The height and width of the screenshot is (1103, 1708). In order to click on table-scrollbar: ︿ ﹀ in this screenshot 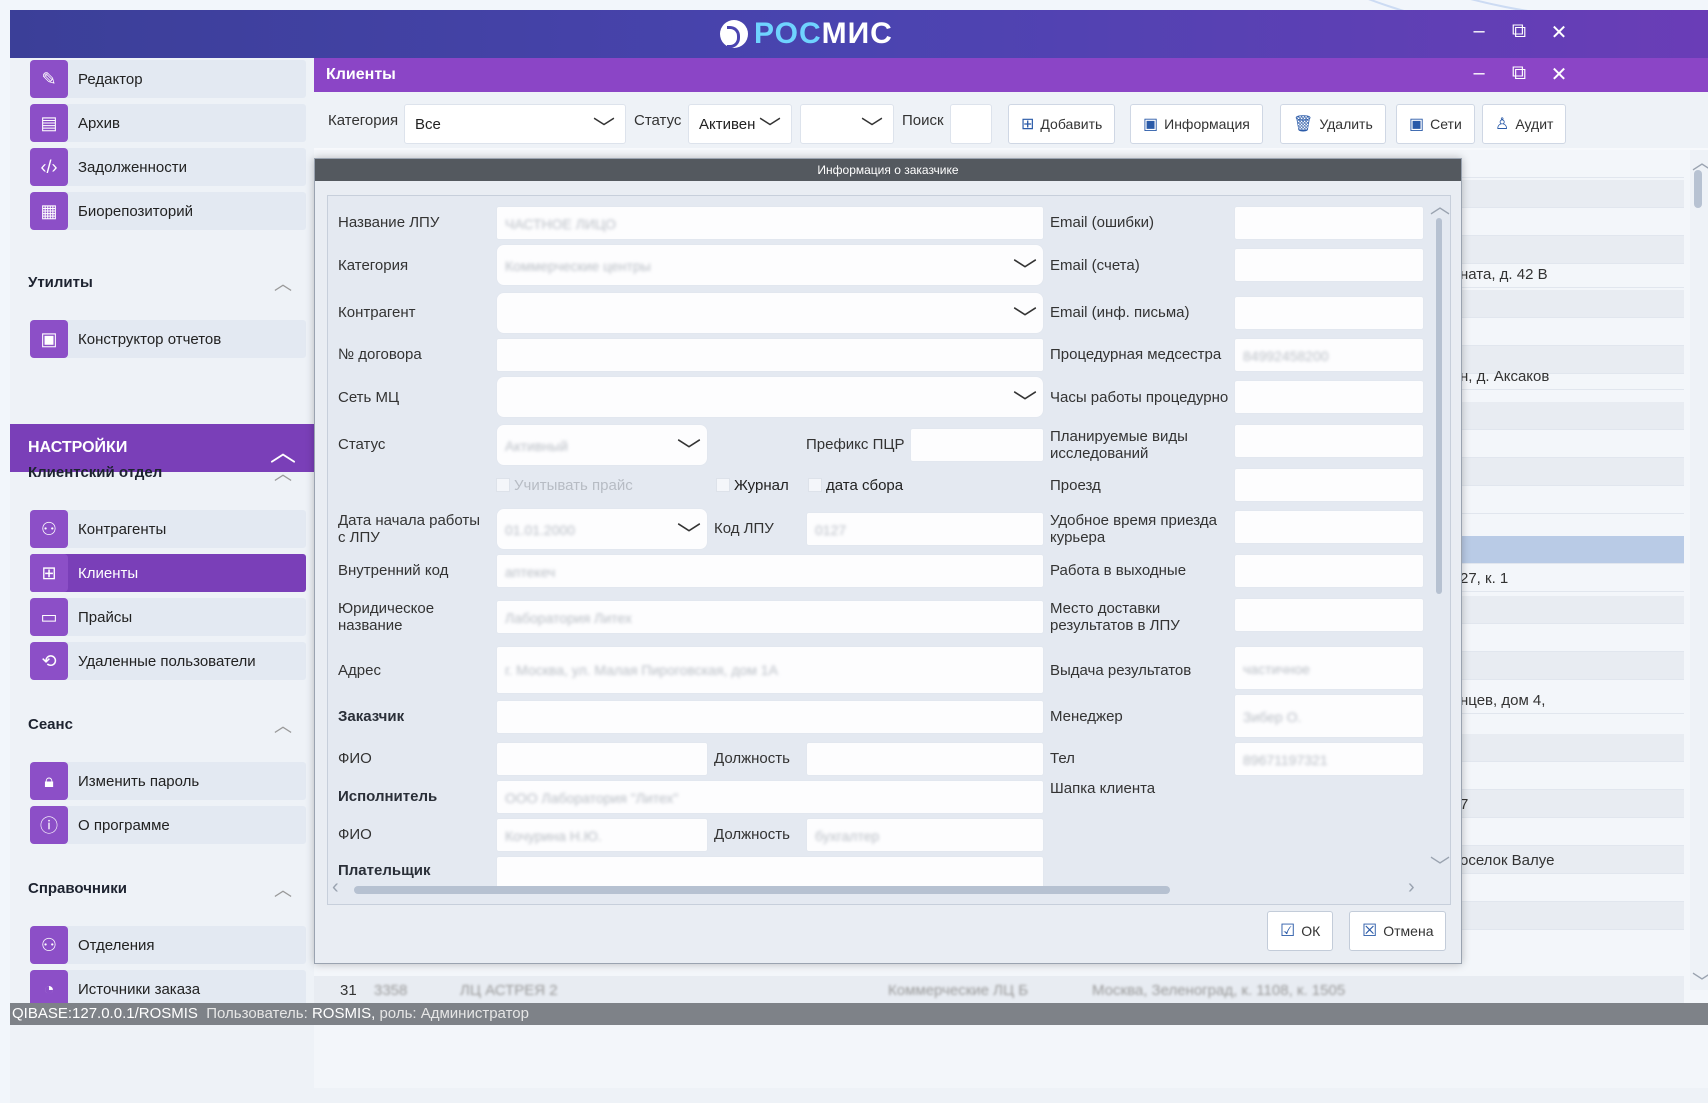, I will do `click(1699, 572)`.